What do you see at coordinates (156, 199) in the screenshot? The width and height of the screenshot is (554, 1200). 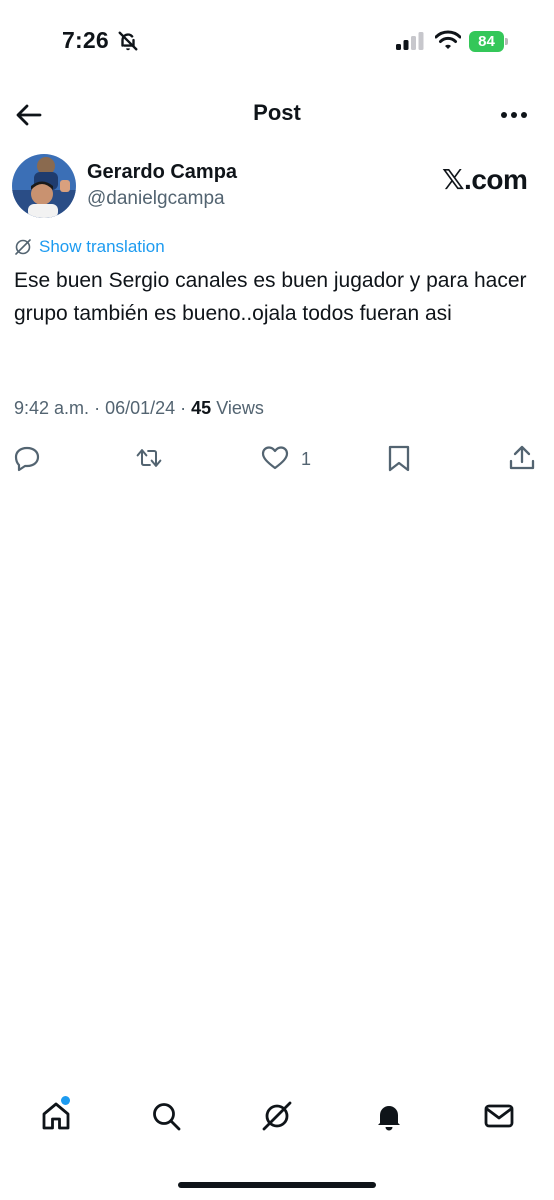 I see `author-handle: @danielgcampa` at bounding box center [156, 199].